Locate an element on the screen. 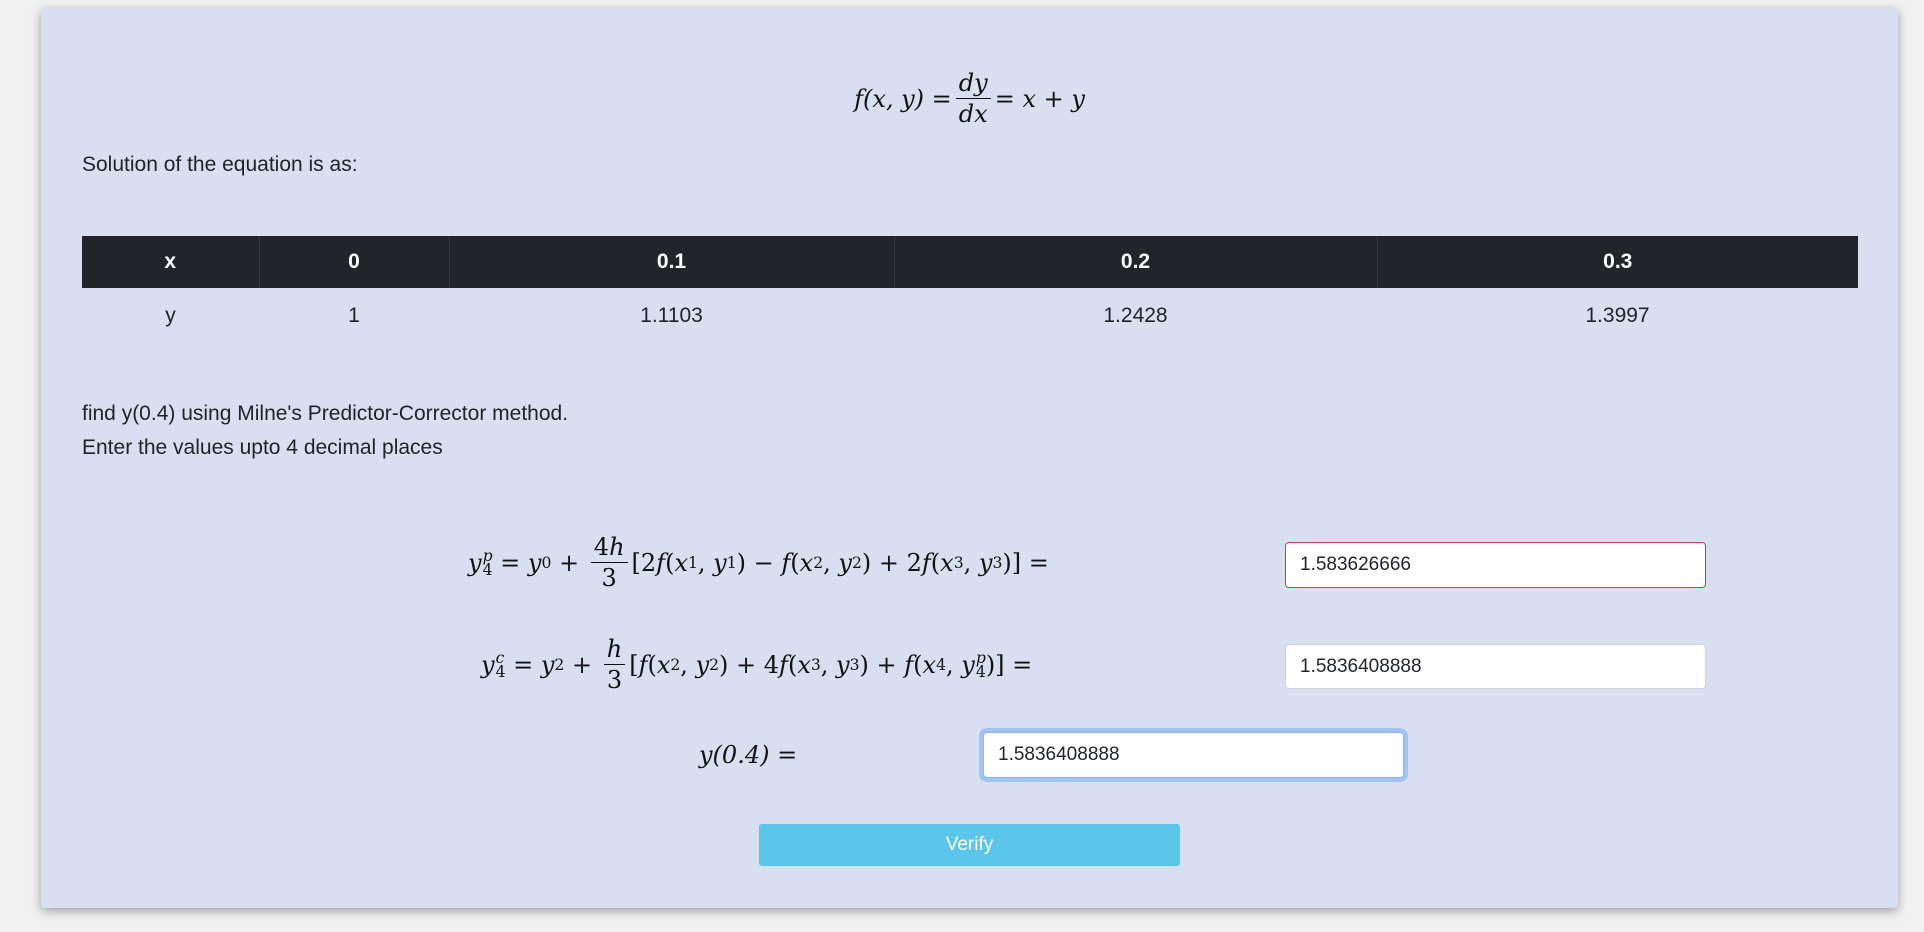 This screenshot has height=932, width=1924. table-header-cell: 0.2 is located at coordinates (1135, 262).